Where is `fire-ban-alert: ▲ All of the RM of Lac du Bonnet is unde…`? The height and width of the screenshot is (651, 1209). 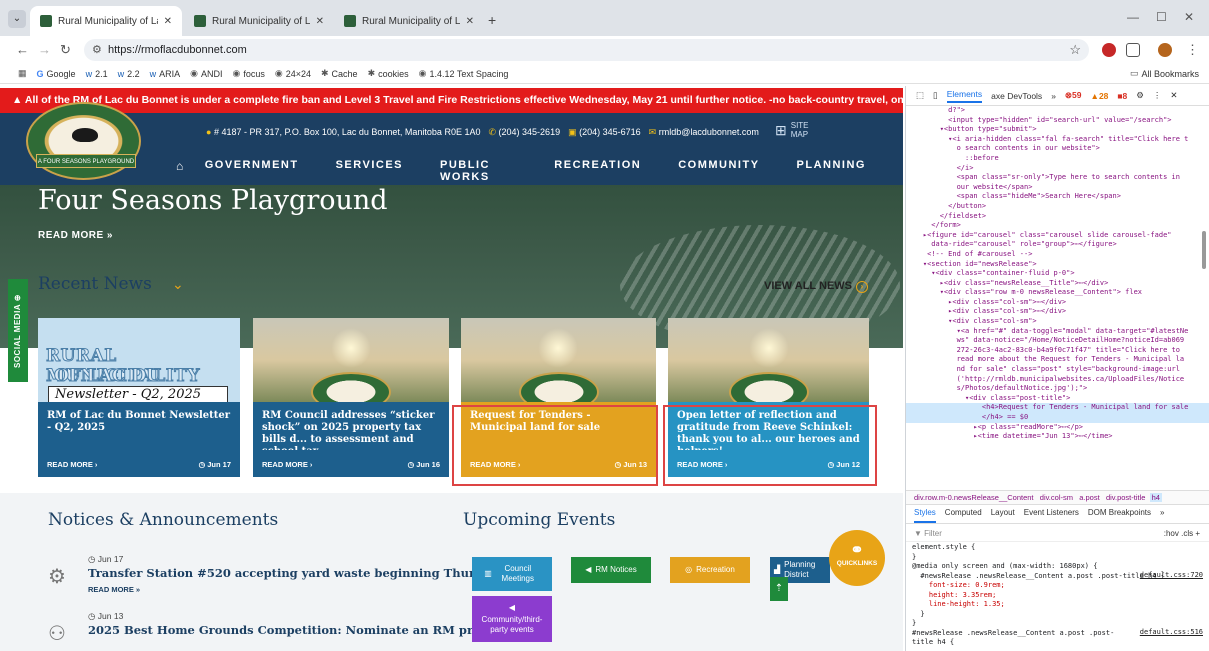
fire-ban-alert: ▲ All of the RM of Lac du Bonnet is unde… is located at coordinates (451, 100).